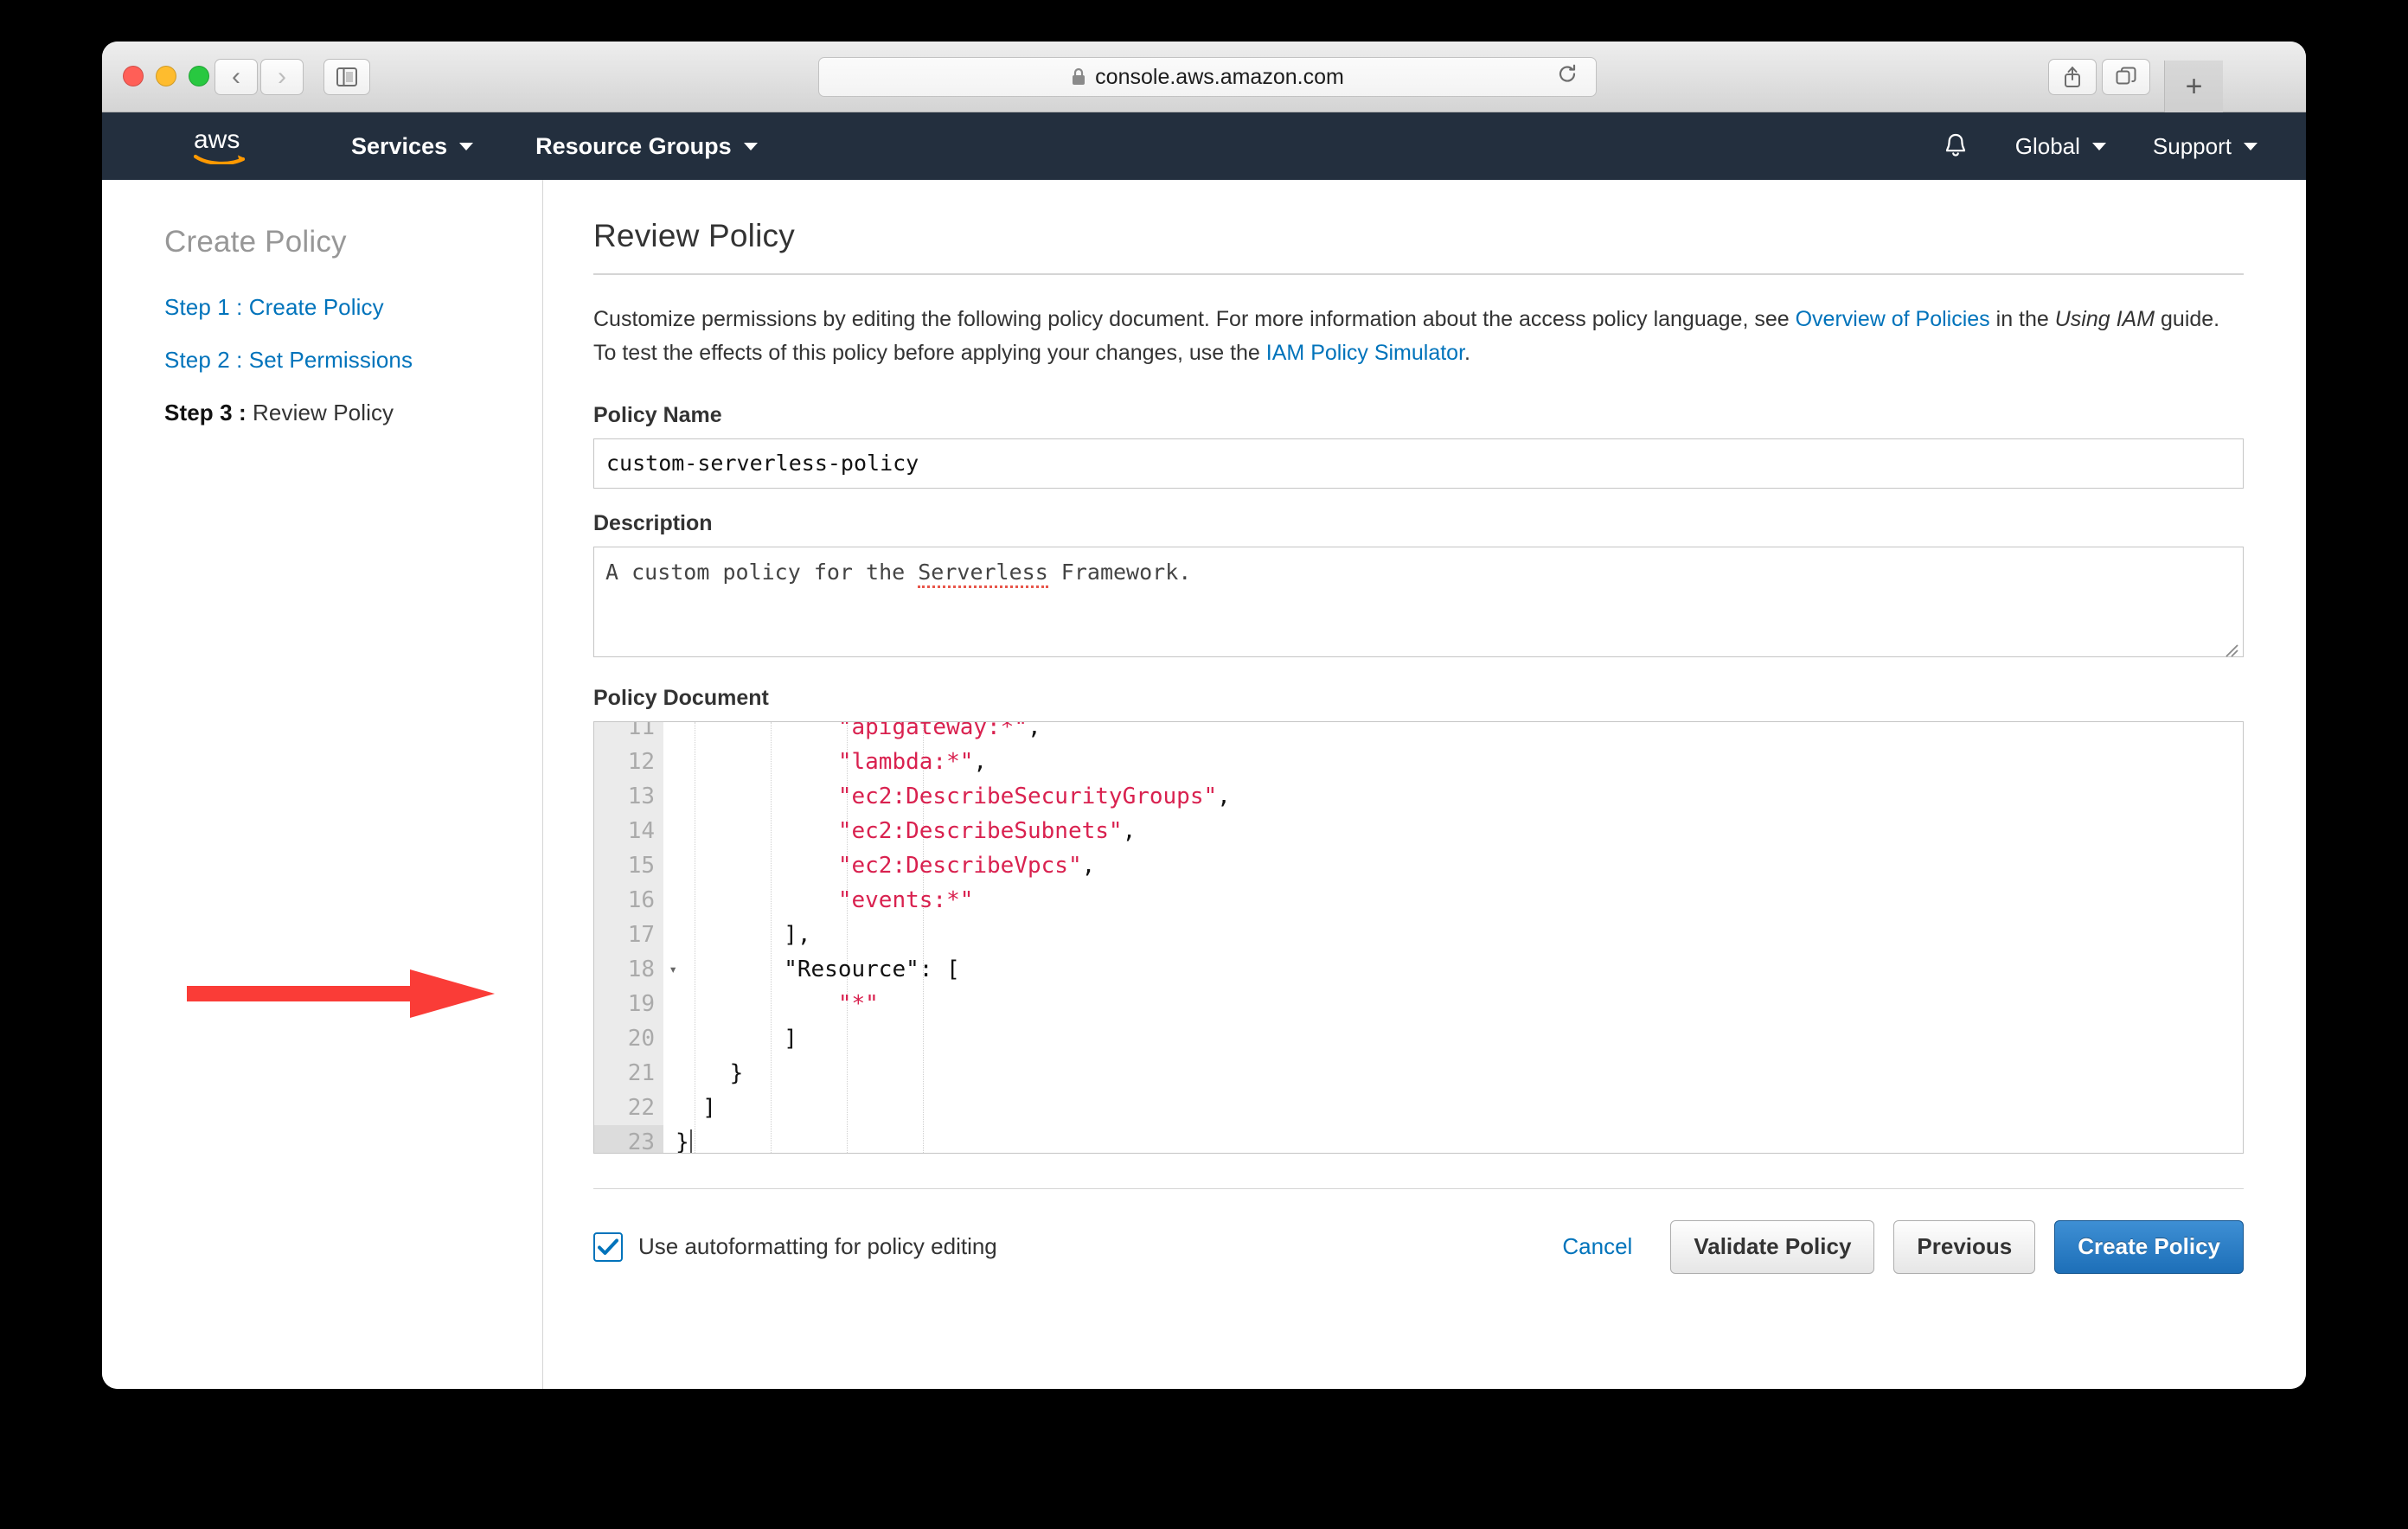  What do you see at coordinates (1467, 352) in the screenshot?
I see `intro-text-4: .` at bounding box center [1467, 352].